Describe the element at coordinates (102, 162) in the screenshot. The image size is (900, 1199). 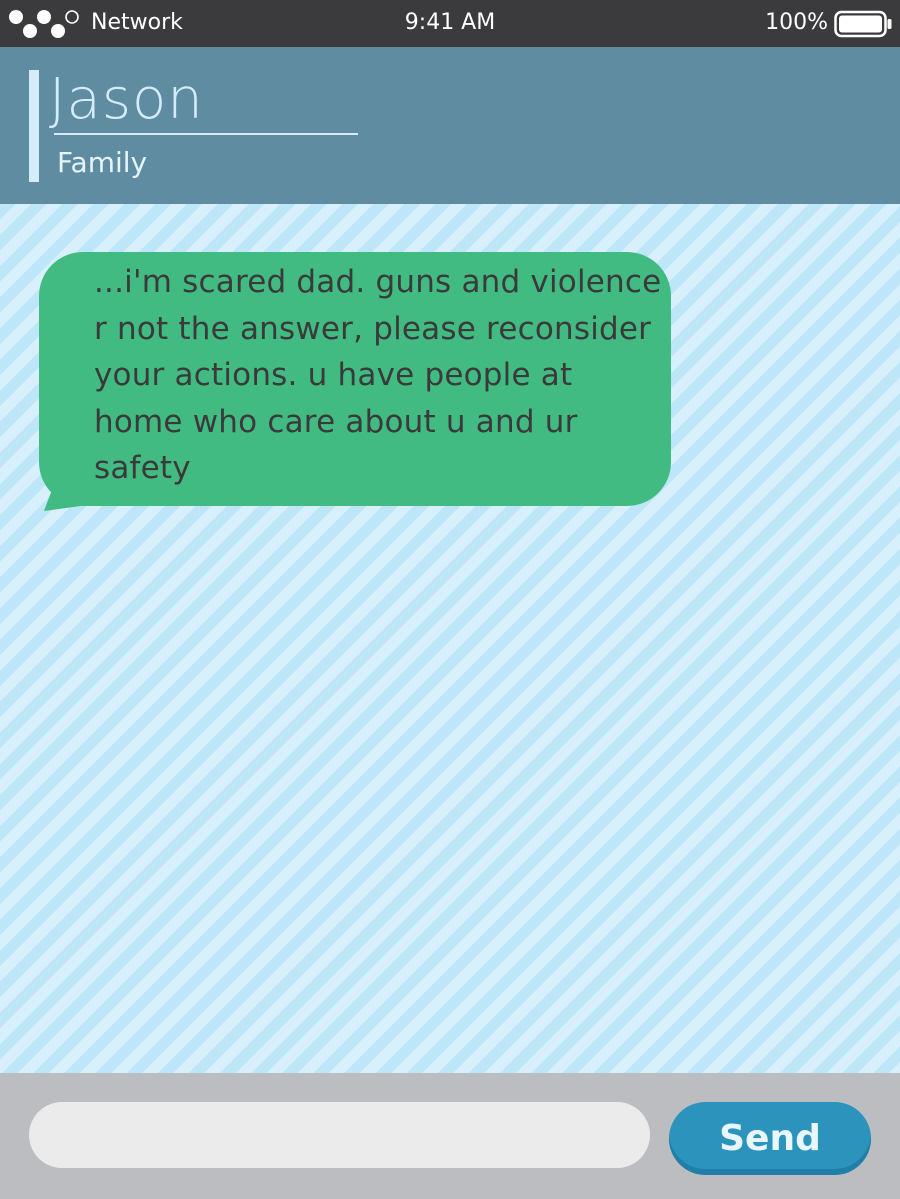
I see `contact-group: Family` at that location.